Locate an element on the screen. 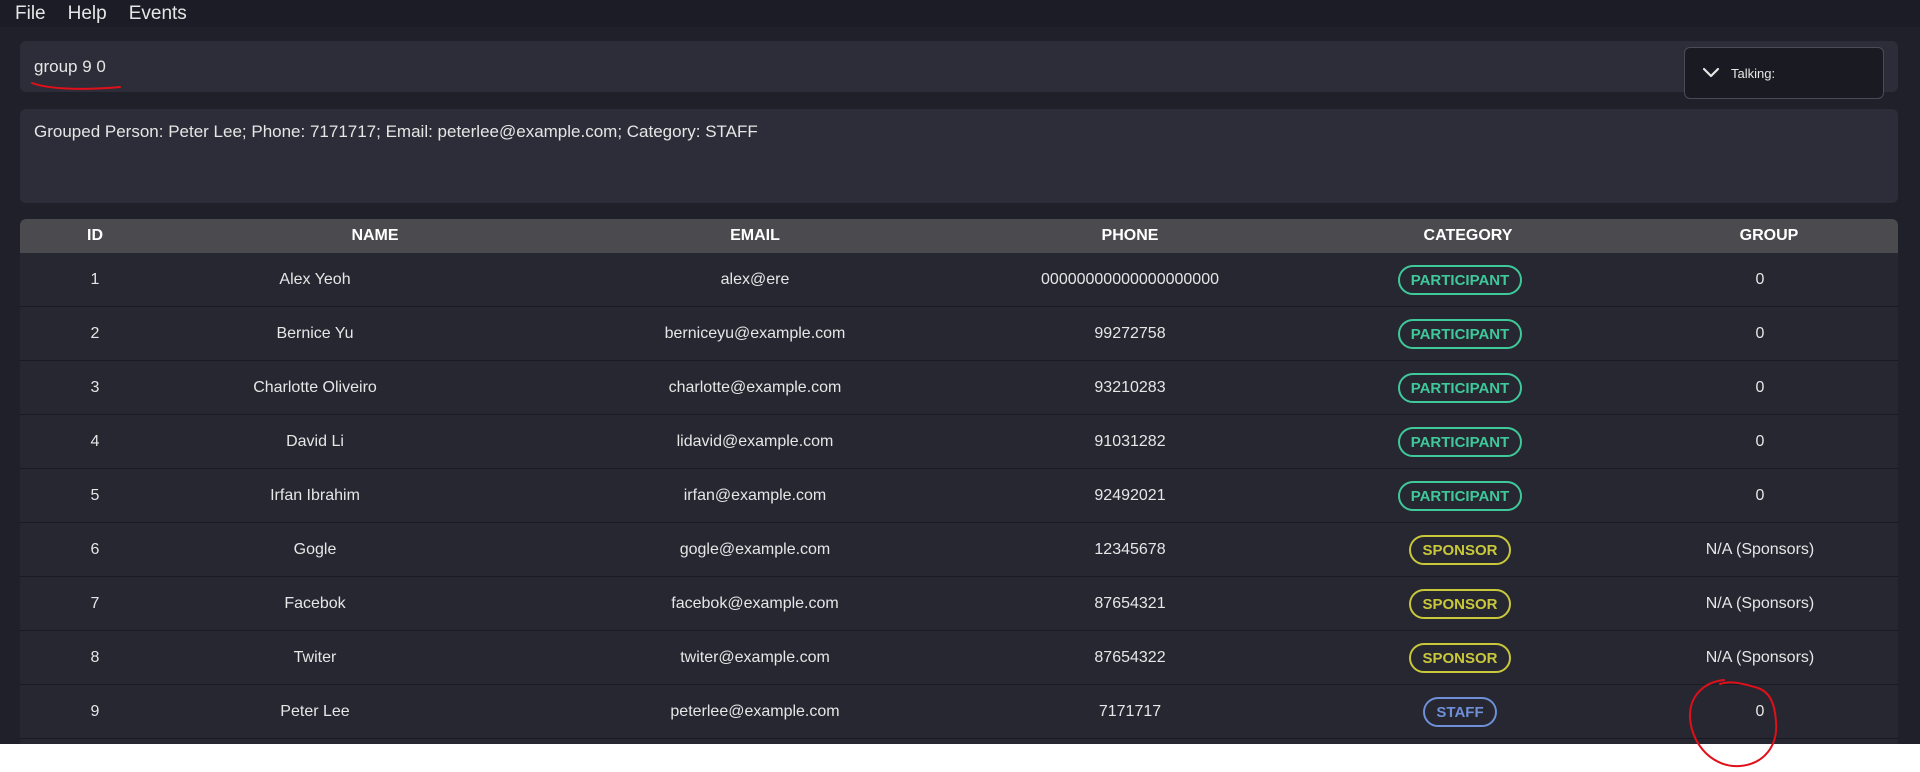  cell-phone: 87654321 is located at coordinates (1130, 603).